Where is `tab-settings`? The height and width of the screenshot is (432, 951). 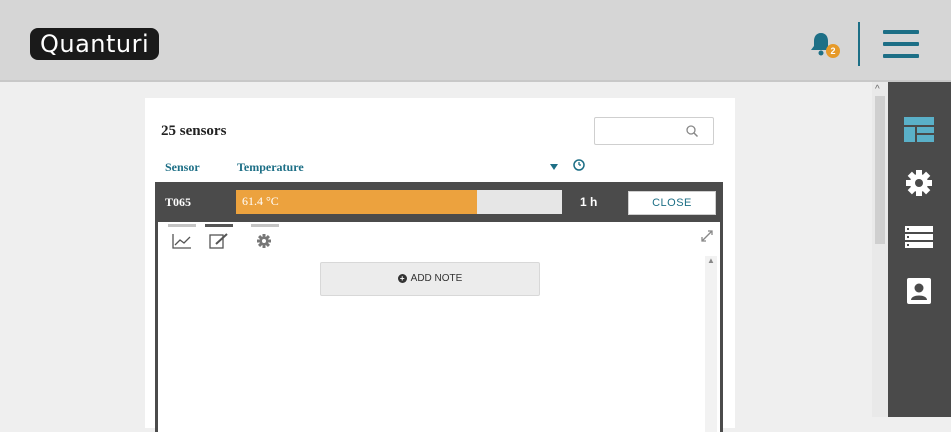 tab-settings is located at coordinates (265, 238).